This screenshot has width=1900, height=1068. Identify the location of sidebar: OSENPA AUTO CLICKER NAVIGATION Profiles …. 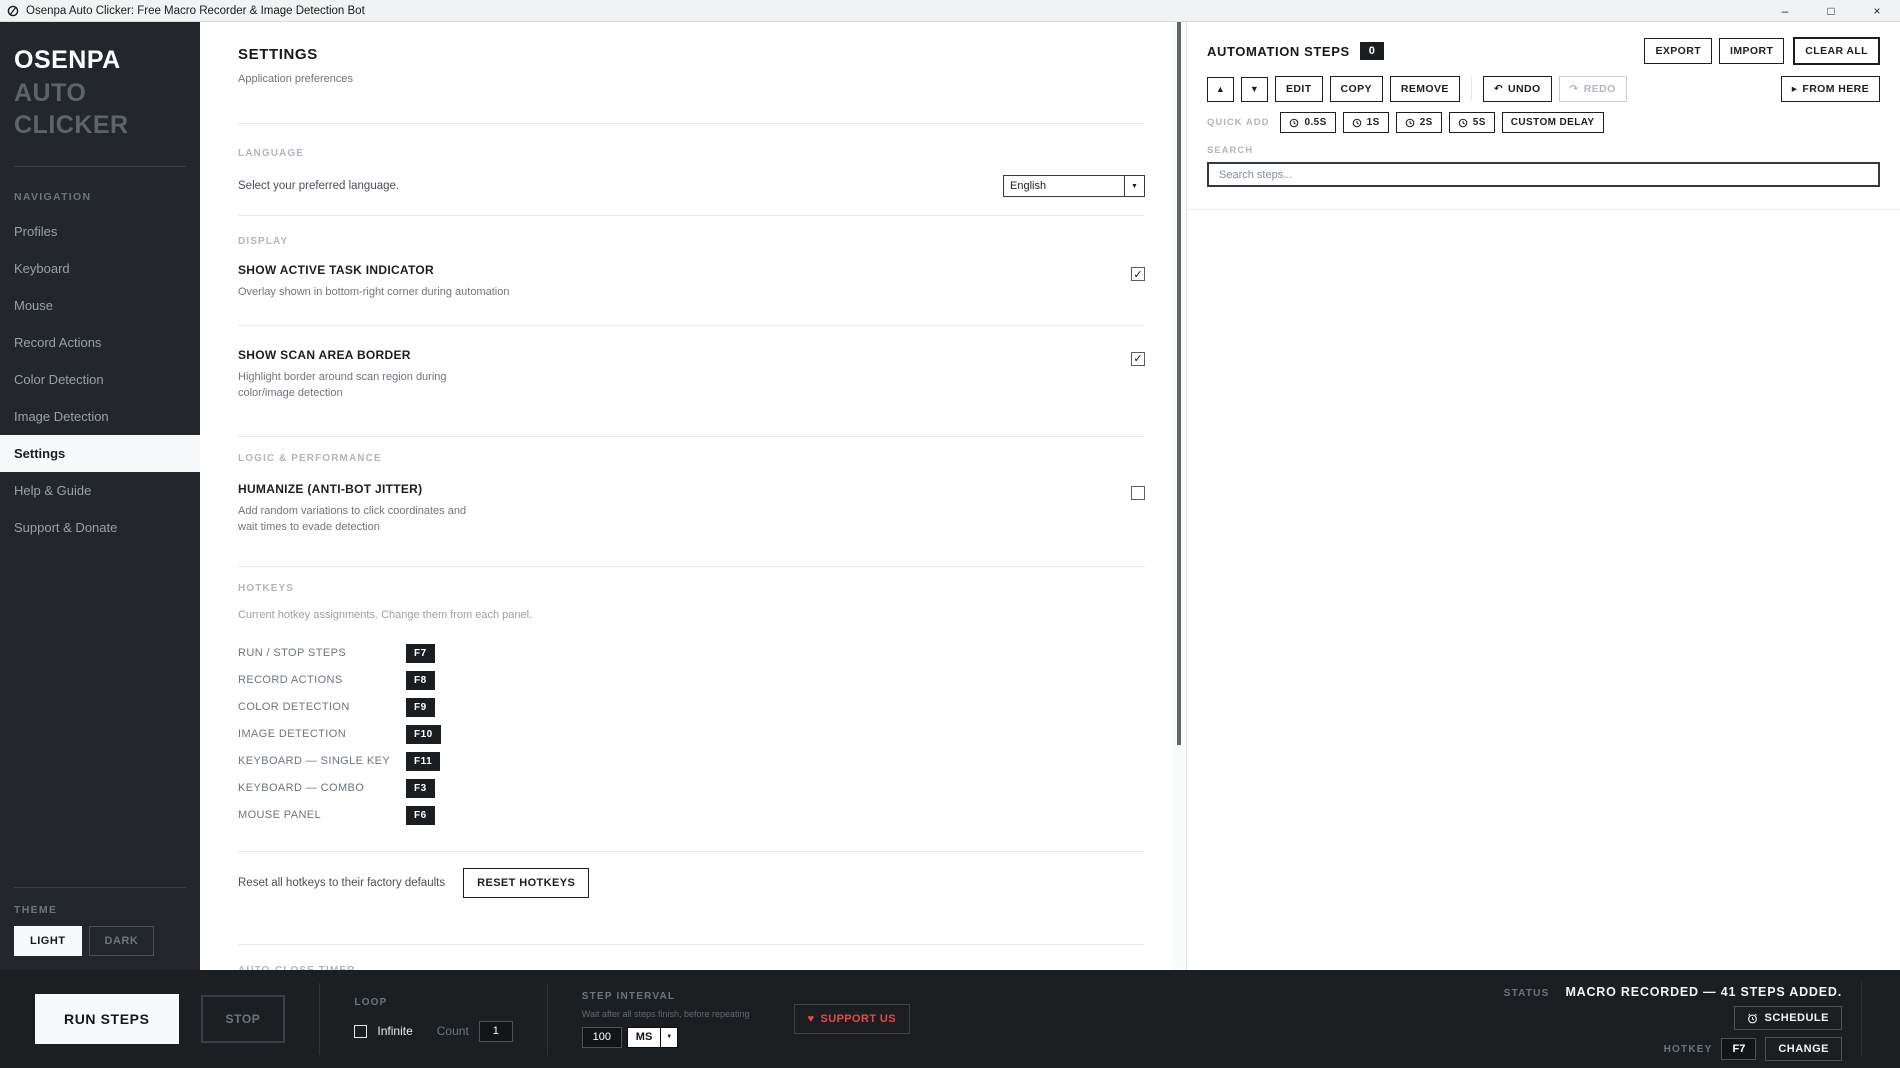
(100, 496).